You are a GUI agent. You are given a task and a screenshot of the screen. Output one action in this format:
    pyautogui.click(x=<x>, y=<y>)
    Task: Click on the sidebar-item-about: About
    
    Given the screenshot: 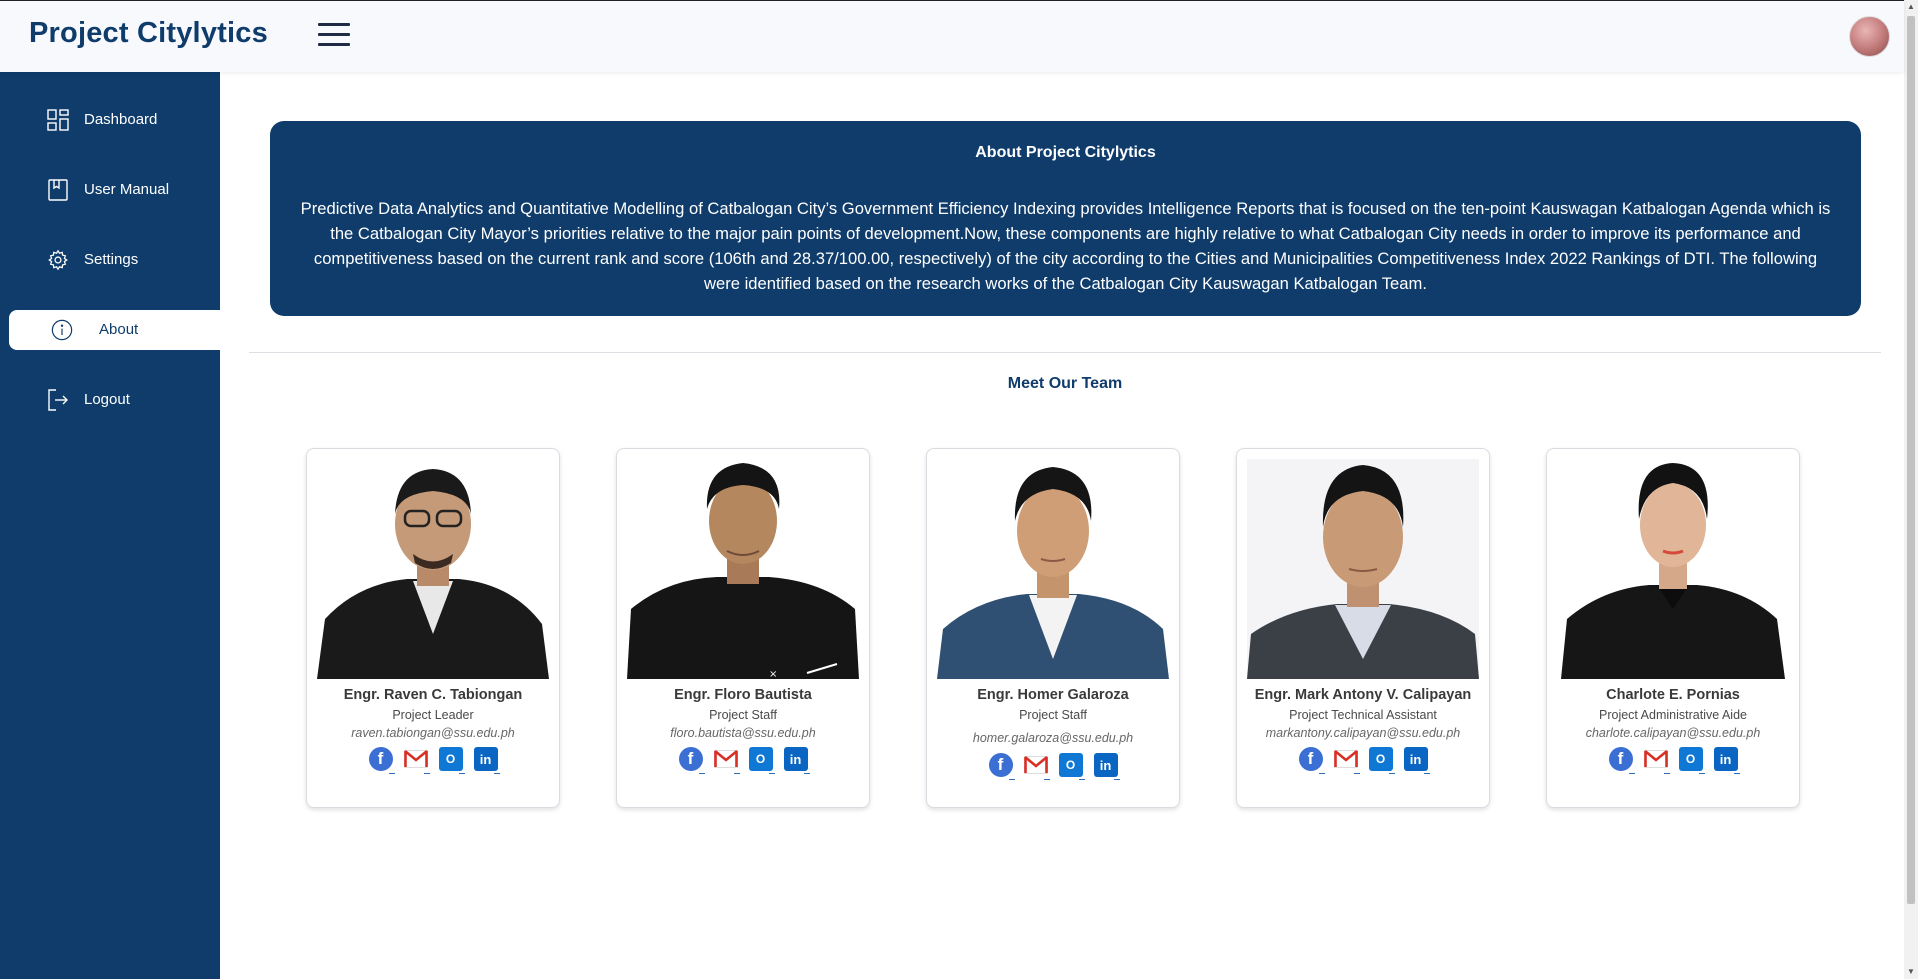 What is the action you would take?
    pyautogui.click(x=114, y=330)
    